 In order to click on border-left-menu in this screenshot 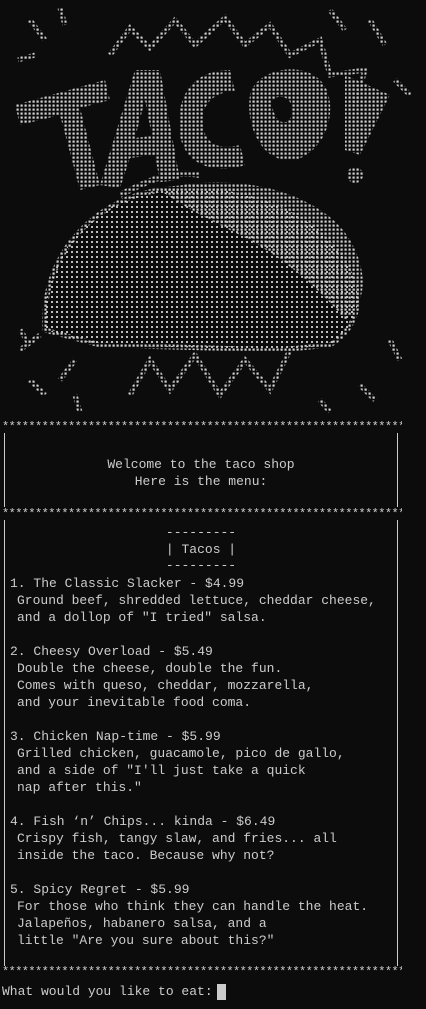, I will do `click(4, 743)`.